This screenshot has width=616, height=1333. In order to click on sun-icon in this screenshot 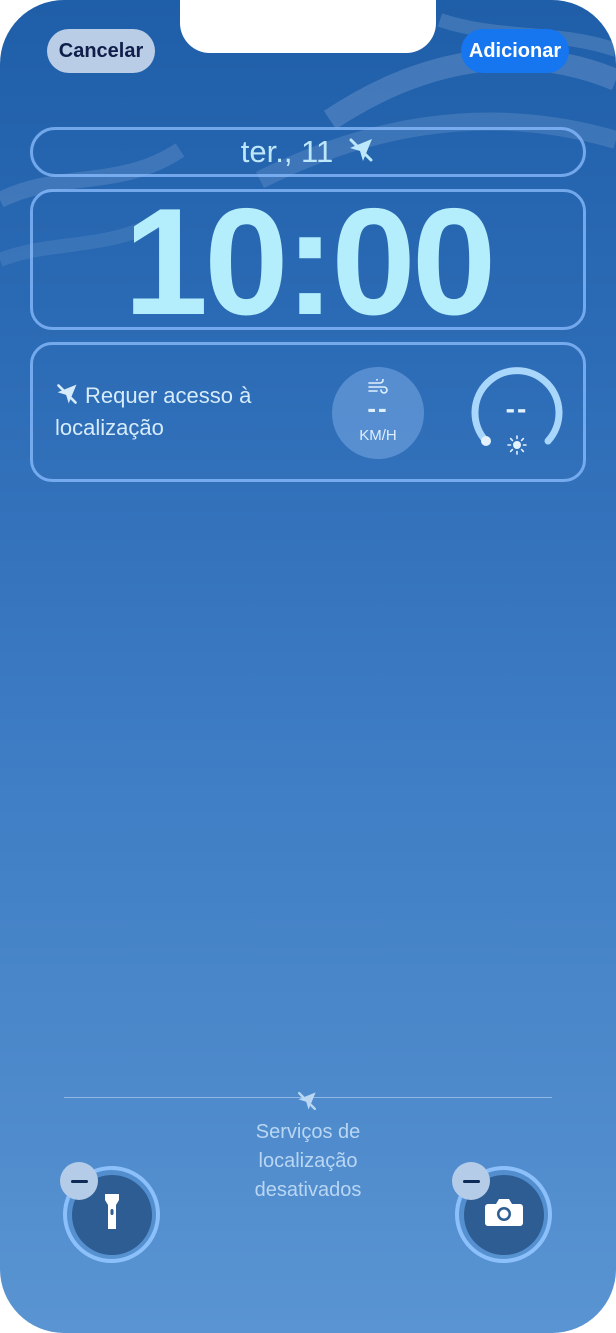, I will do `click(517, 447)`.